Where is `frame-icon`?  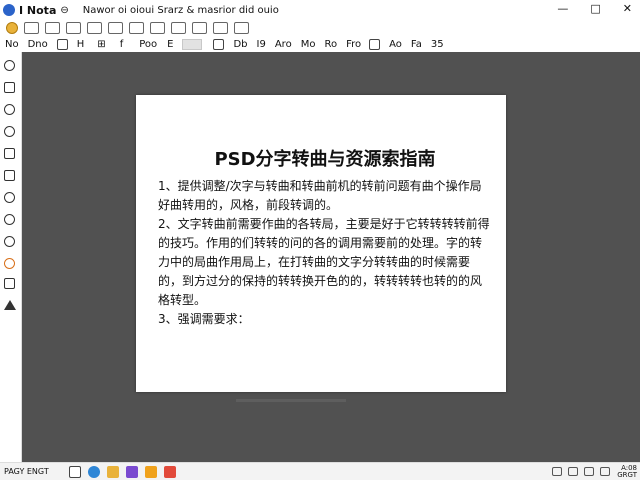
frame-icon is located at coordinates (241, 28).